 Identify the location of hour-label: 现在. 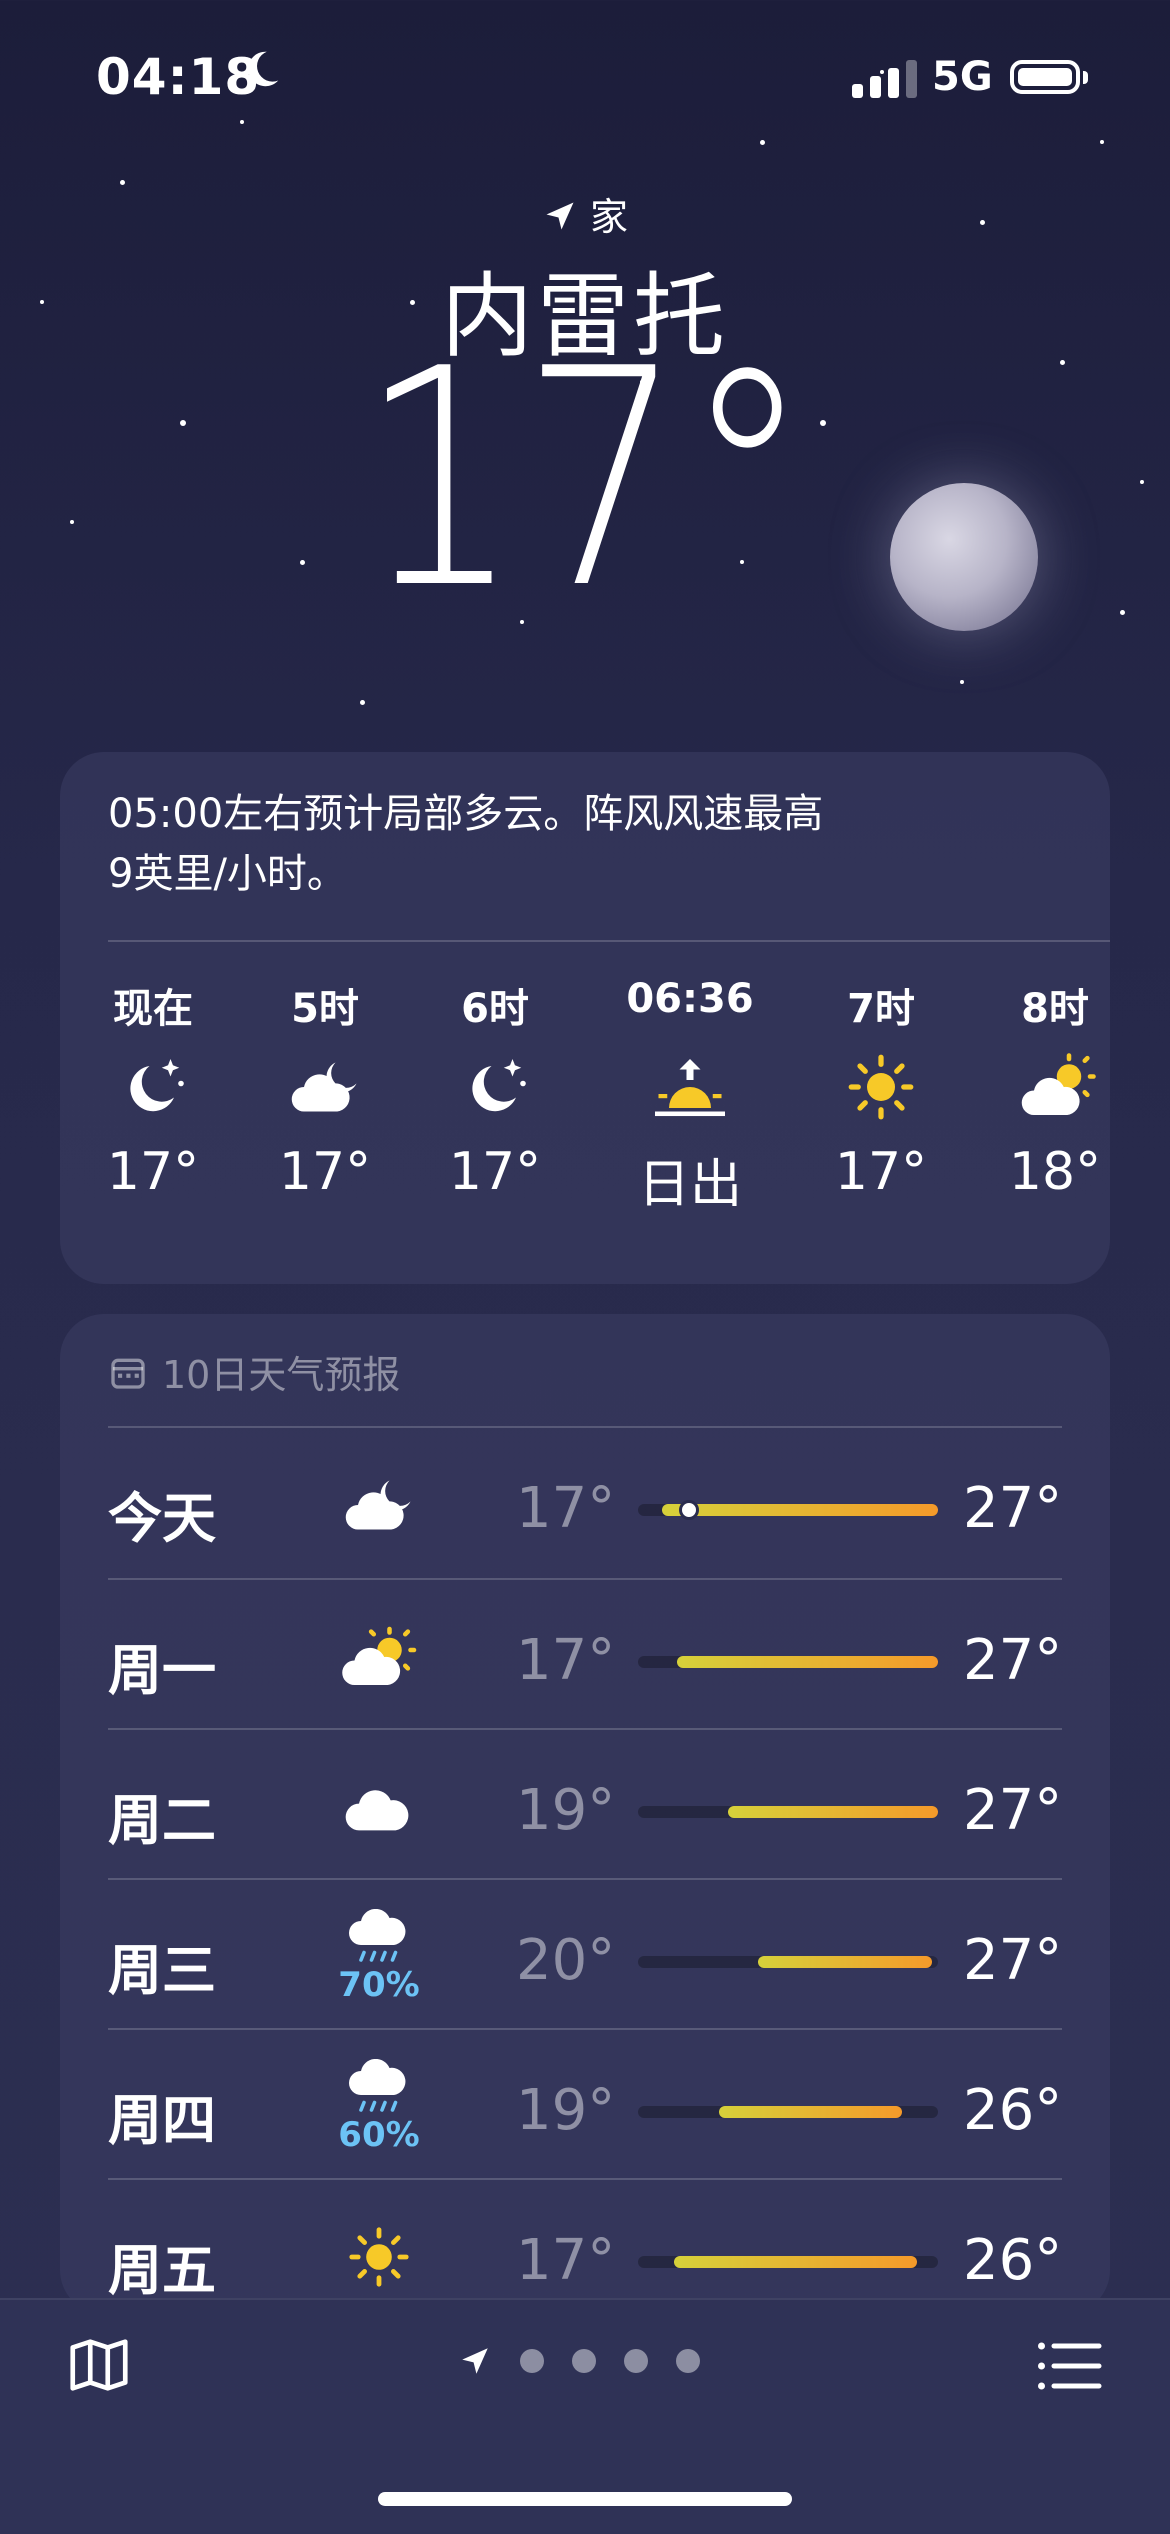
(153, 1009).